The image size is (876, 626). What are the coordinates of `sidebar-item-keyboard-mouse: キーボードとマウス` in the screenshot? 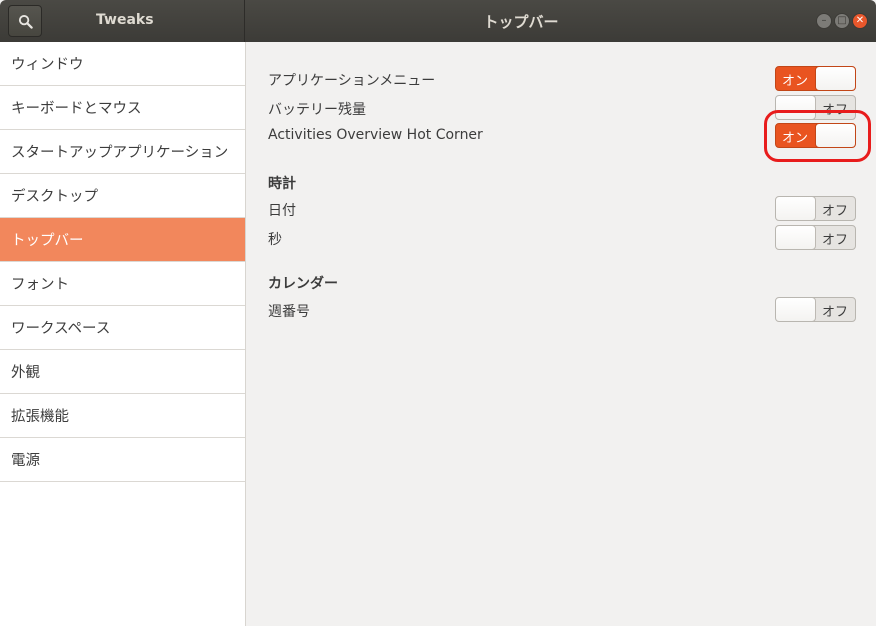 It's located at (122, 108).